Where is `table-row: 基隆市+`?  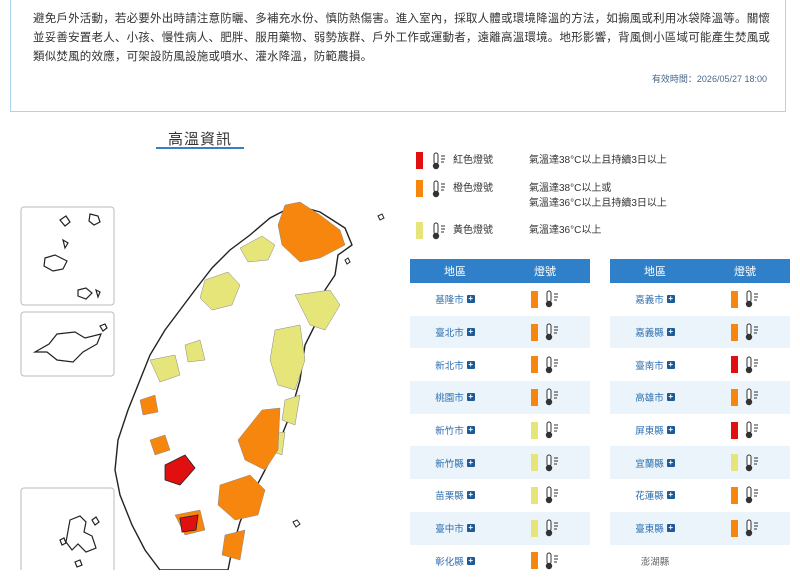 table-row: 基隆市+ is located at coordinates (500, 299).